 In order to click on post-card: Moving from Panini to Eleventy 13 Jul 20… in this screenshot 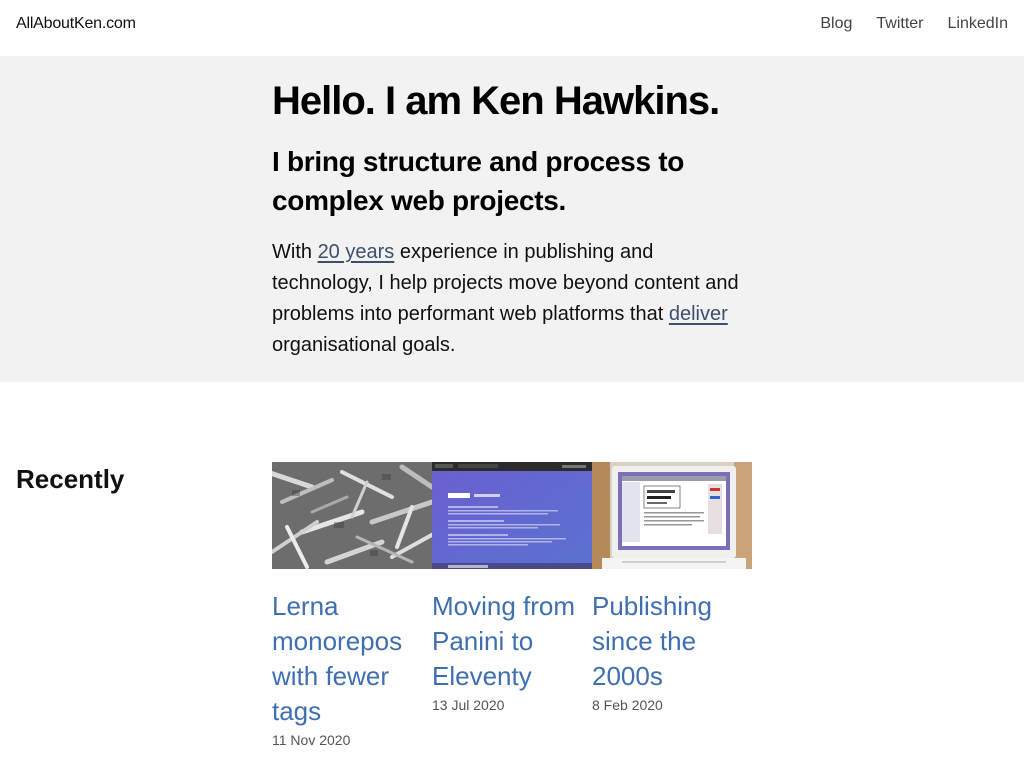, I will do `click(512, 605)`.